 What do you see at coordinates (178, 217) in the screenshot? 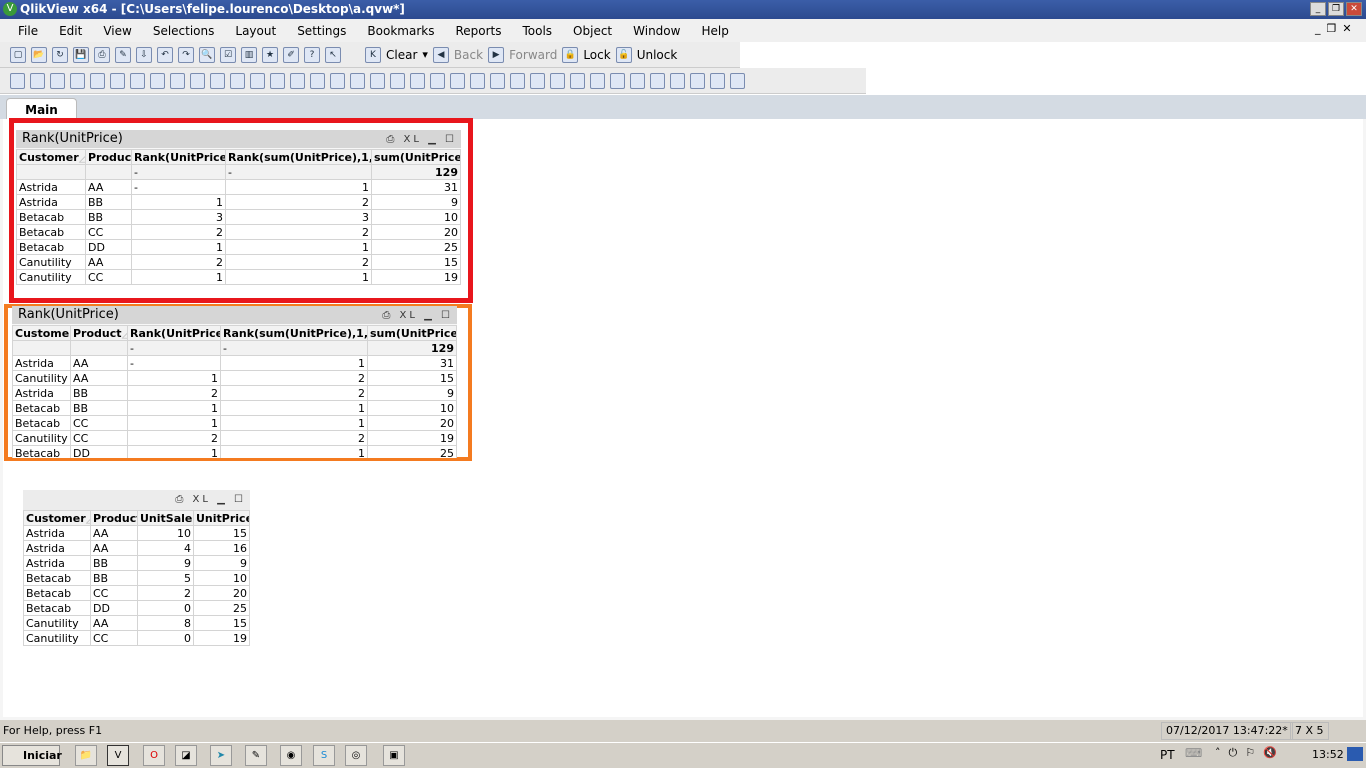
I see `table-cell: 3` at bounding box center [178, 217].